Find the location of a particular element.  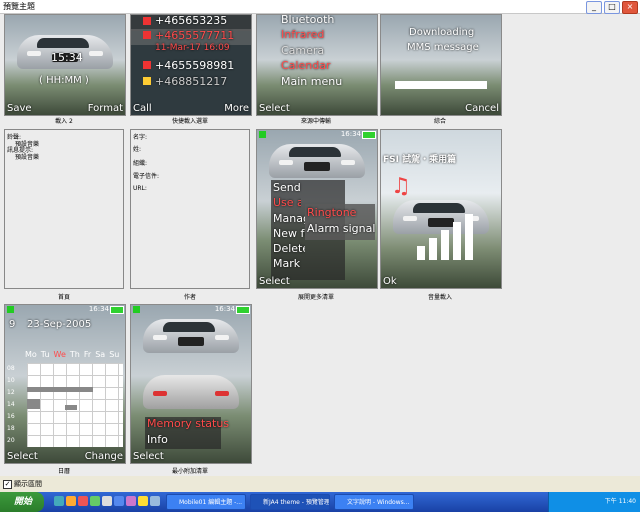

system-tray: 下午 11:40 is located at coordinates (594, 502).